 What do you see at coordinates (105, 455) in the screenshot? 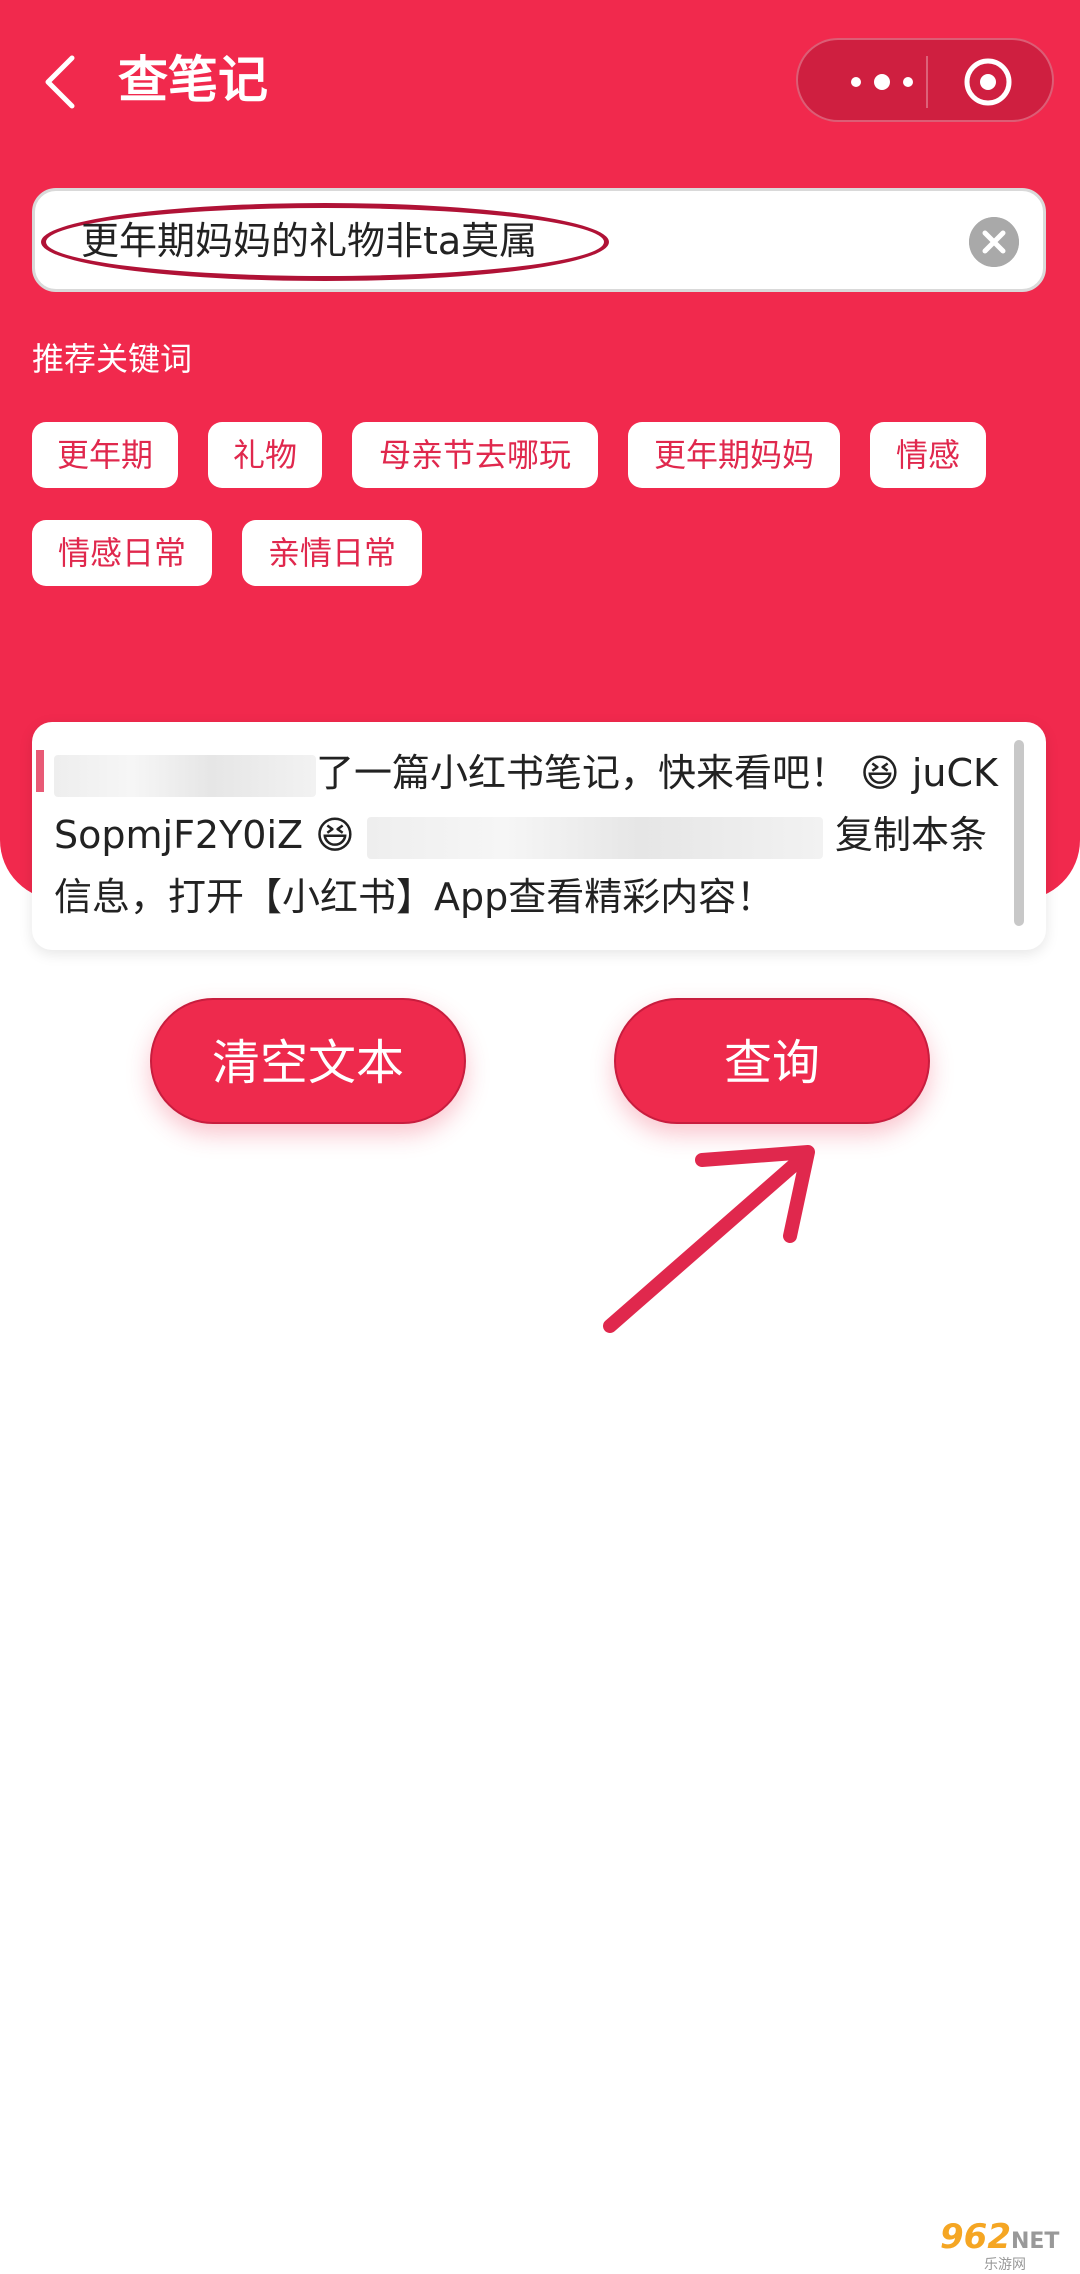
I see `keyword-chip: 更年期` at bounding box center [105, 455].